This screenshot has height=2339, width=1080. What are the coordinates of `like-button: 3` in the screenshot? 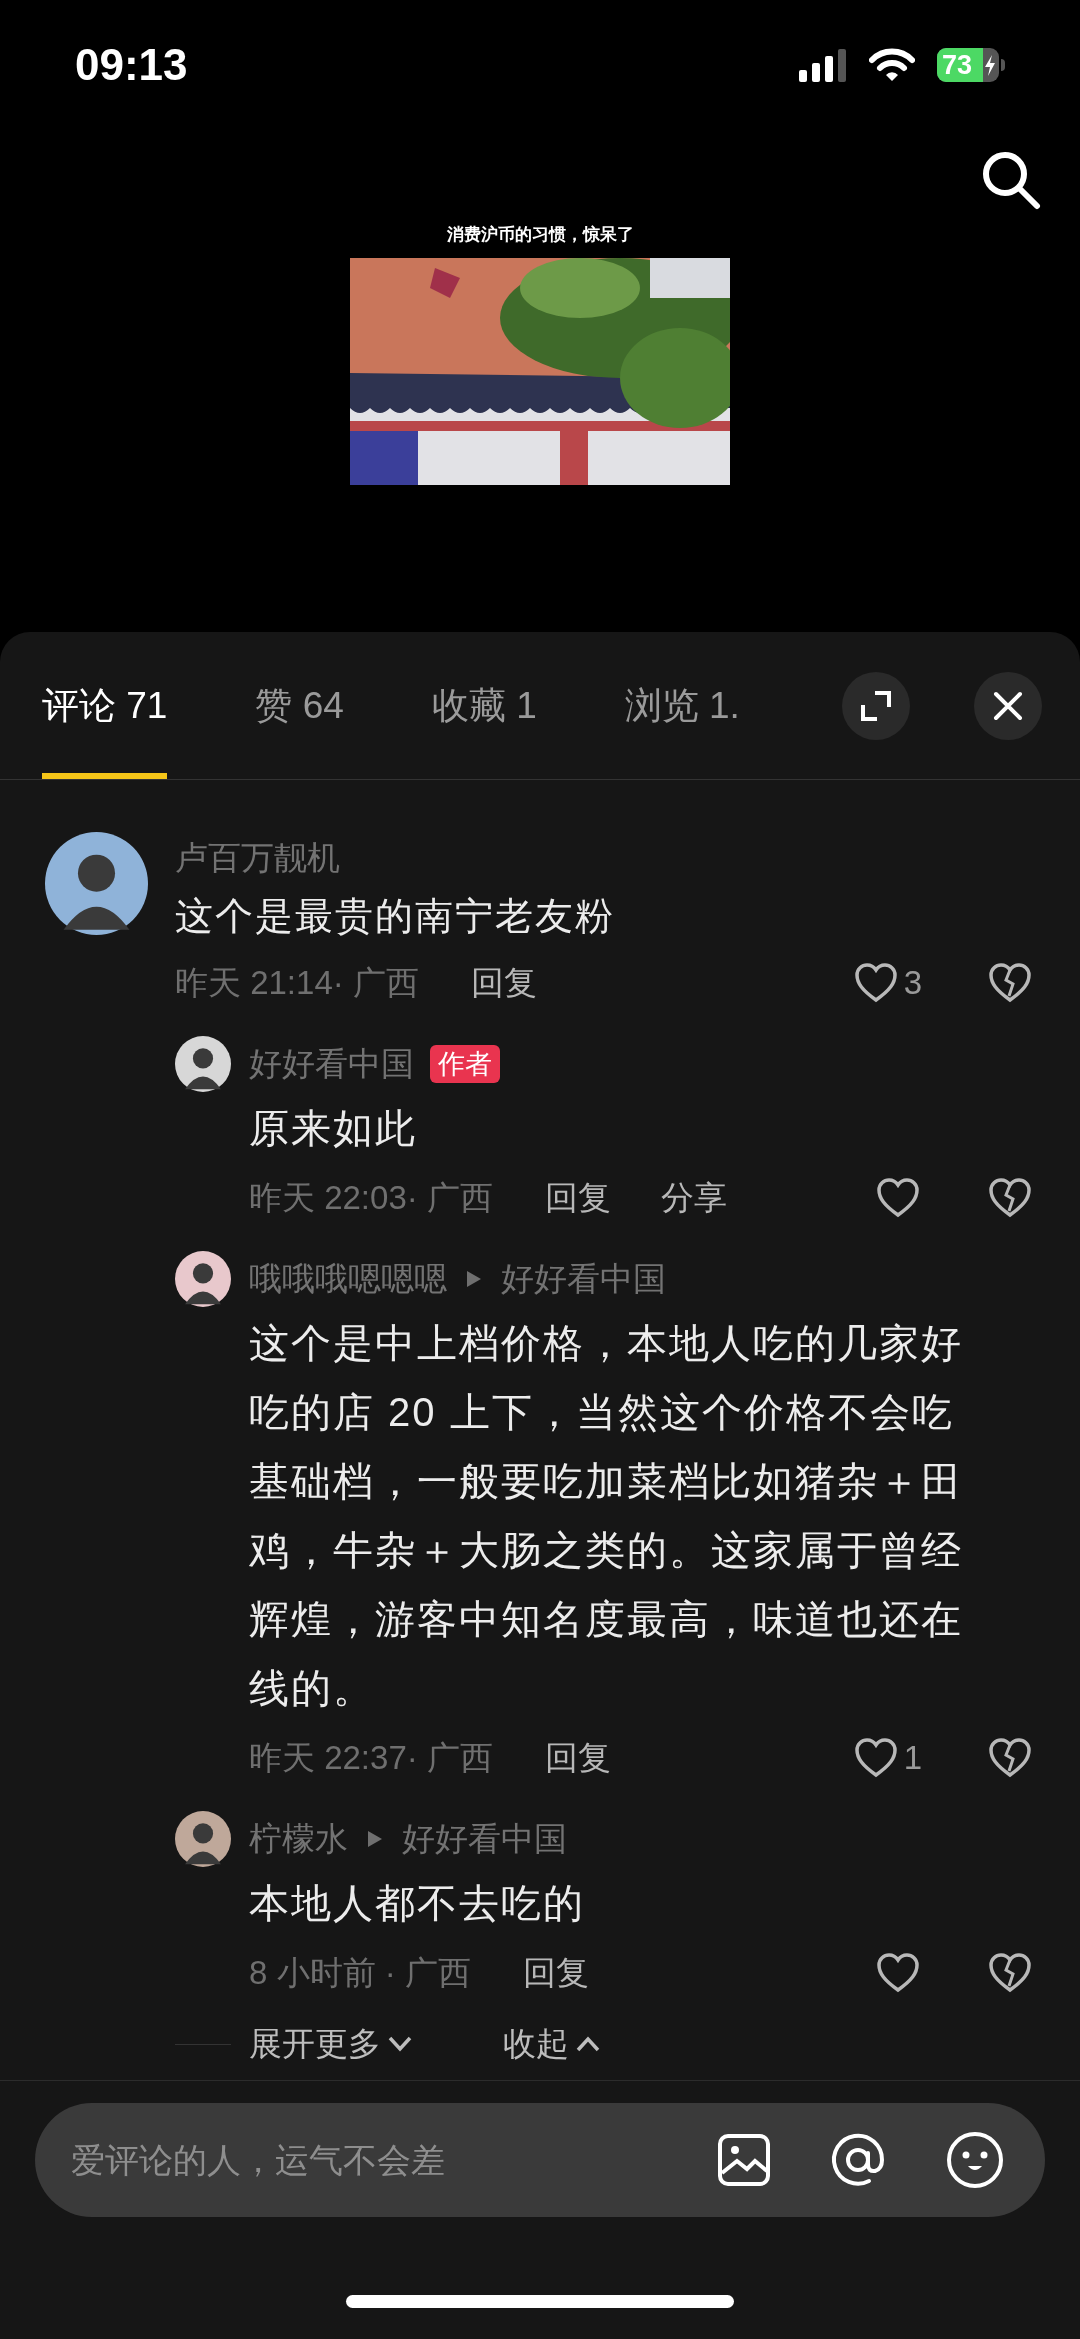 It's located at (887, 983).